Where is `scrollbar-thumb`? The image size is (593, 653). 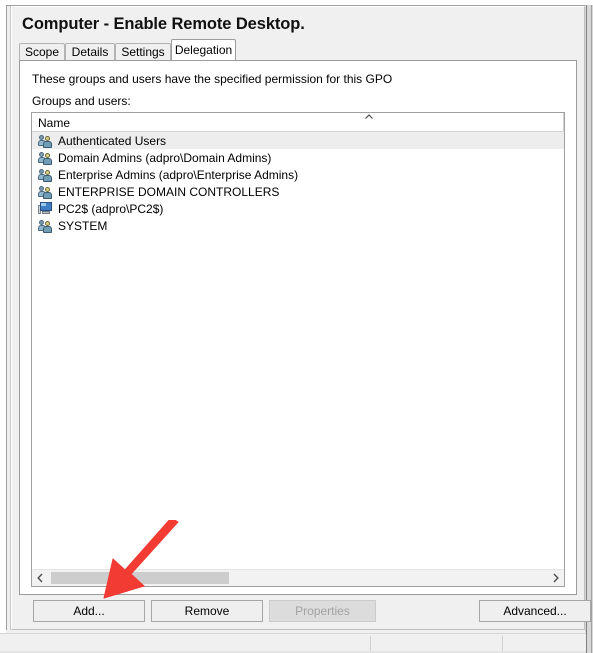 scrollbar-thumb is located at coordinates (140, 578).